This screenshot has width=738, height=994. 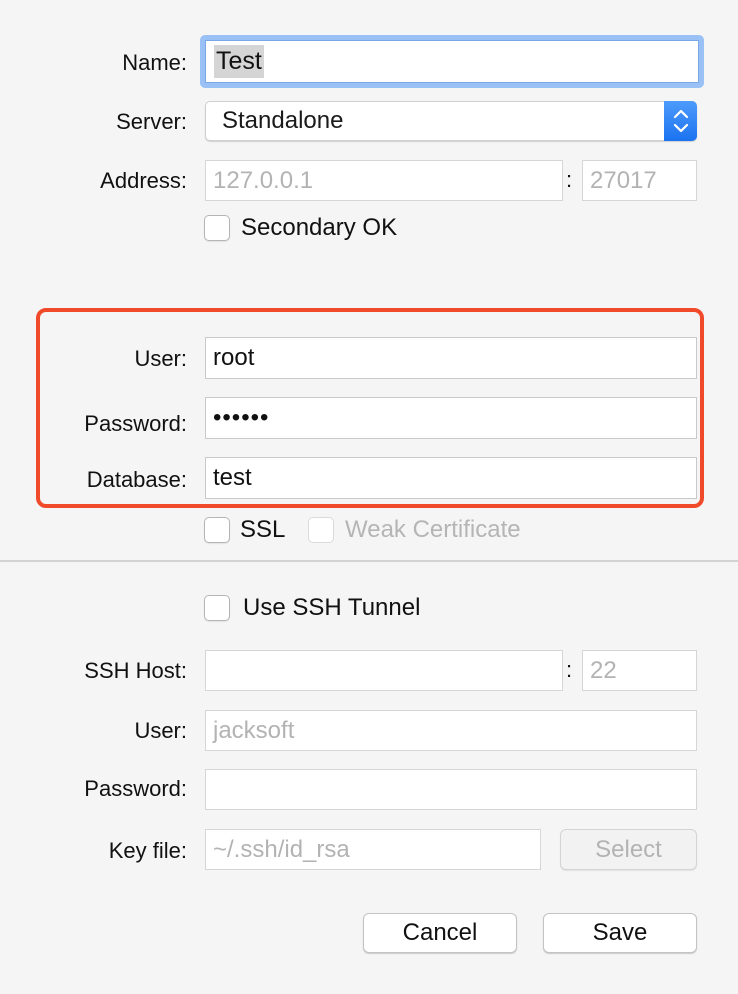 I want to click on ssh-password-input, so click(x=451, y=789).